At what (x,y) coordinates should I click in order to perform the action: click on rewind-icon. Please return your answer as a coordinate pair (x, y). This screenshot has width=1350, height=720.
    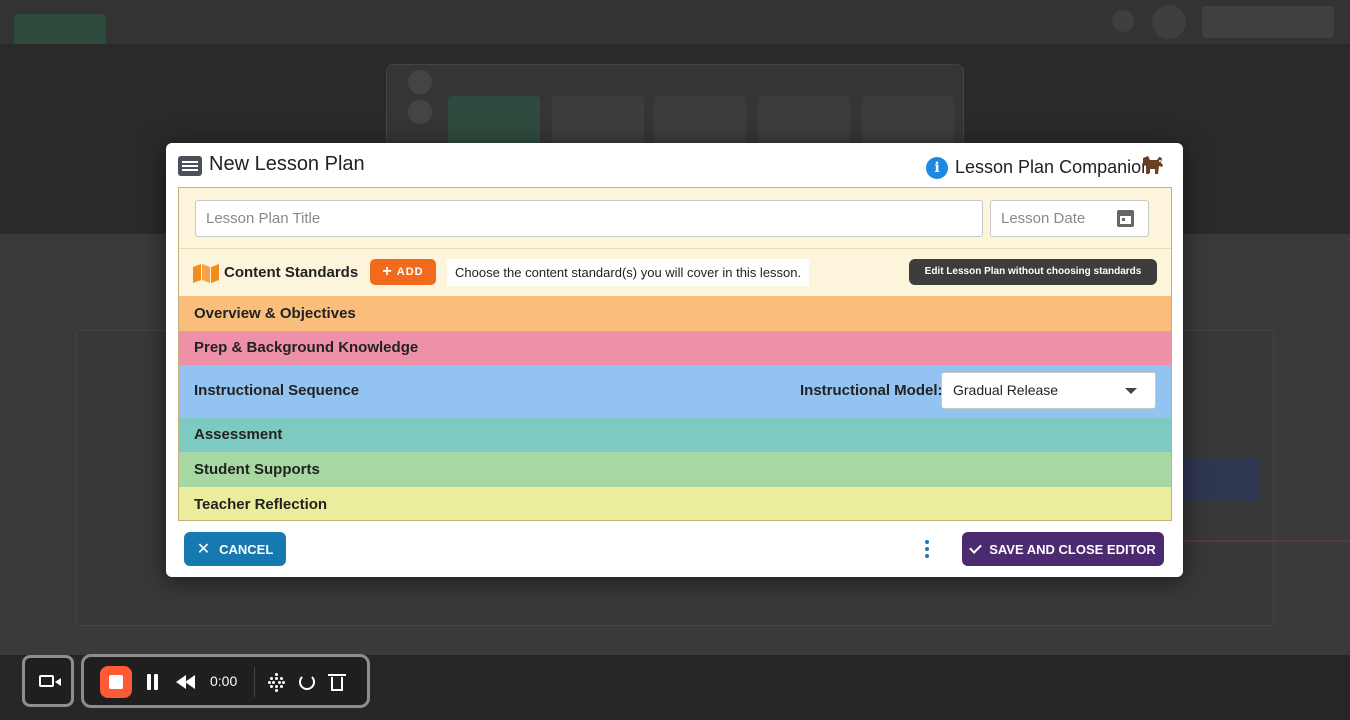
    Looking at the image, I should click on (187, 682).